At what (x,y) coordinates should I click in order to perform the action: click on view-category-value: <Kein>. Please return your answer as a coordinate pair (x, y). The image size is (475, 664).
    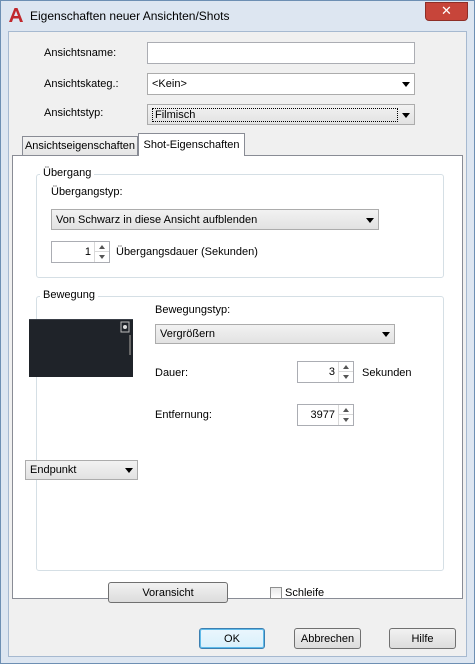
    Looking at the image, I should click on (169, 84).